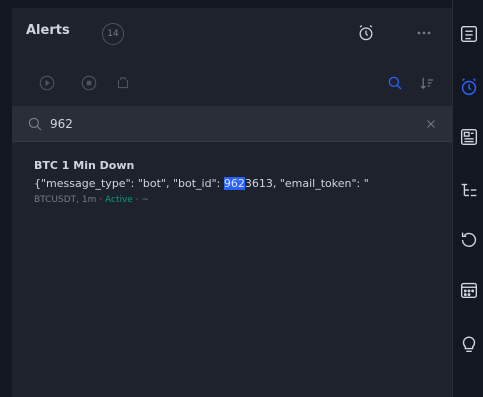 The image size is (483, 397). I want to click on start-all-button, so click(47, 83).